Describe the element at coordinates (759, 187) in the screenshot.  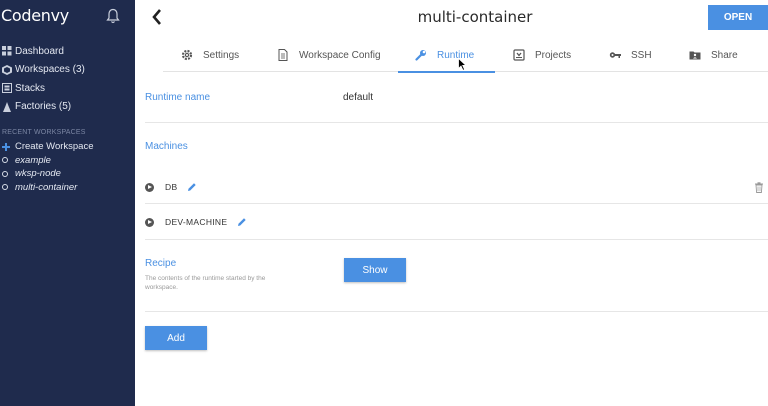
I see `trash-icon` at that location.